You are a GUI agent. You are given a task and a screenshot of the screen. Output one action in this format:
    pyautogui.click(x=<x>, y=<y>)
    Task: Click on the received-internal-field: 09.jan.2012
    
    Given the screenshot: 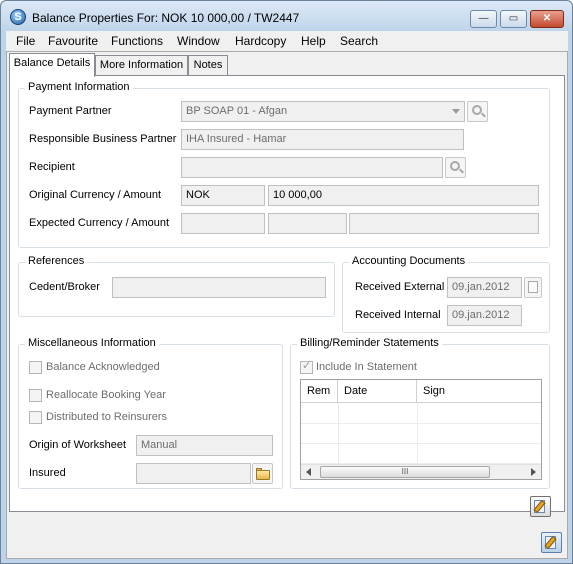 What is the action you would take?
    pyautogui.click(x=484, y=315)
    